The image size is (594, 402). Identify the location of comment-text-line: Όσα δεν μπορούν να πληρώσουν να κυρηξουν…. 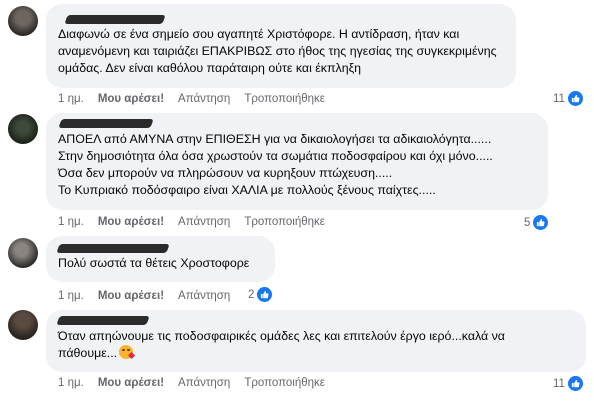
(225, 173).